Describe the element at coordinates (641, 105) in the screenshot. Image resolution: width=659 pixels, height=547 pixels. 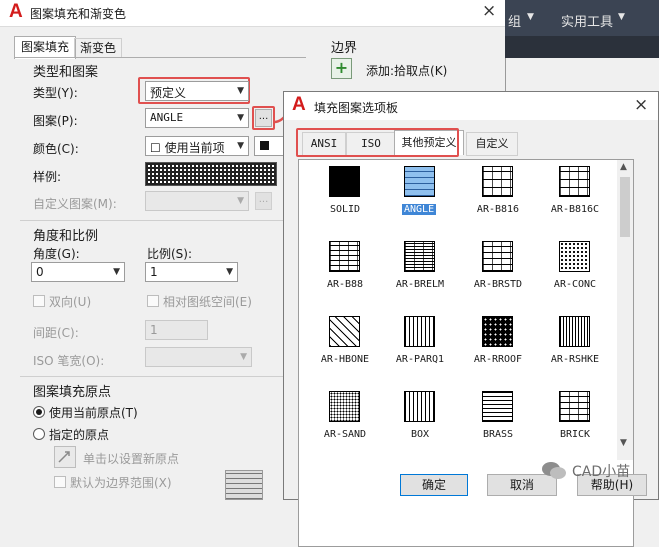
I see `palette-close-button: ×` at that location.